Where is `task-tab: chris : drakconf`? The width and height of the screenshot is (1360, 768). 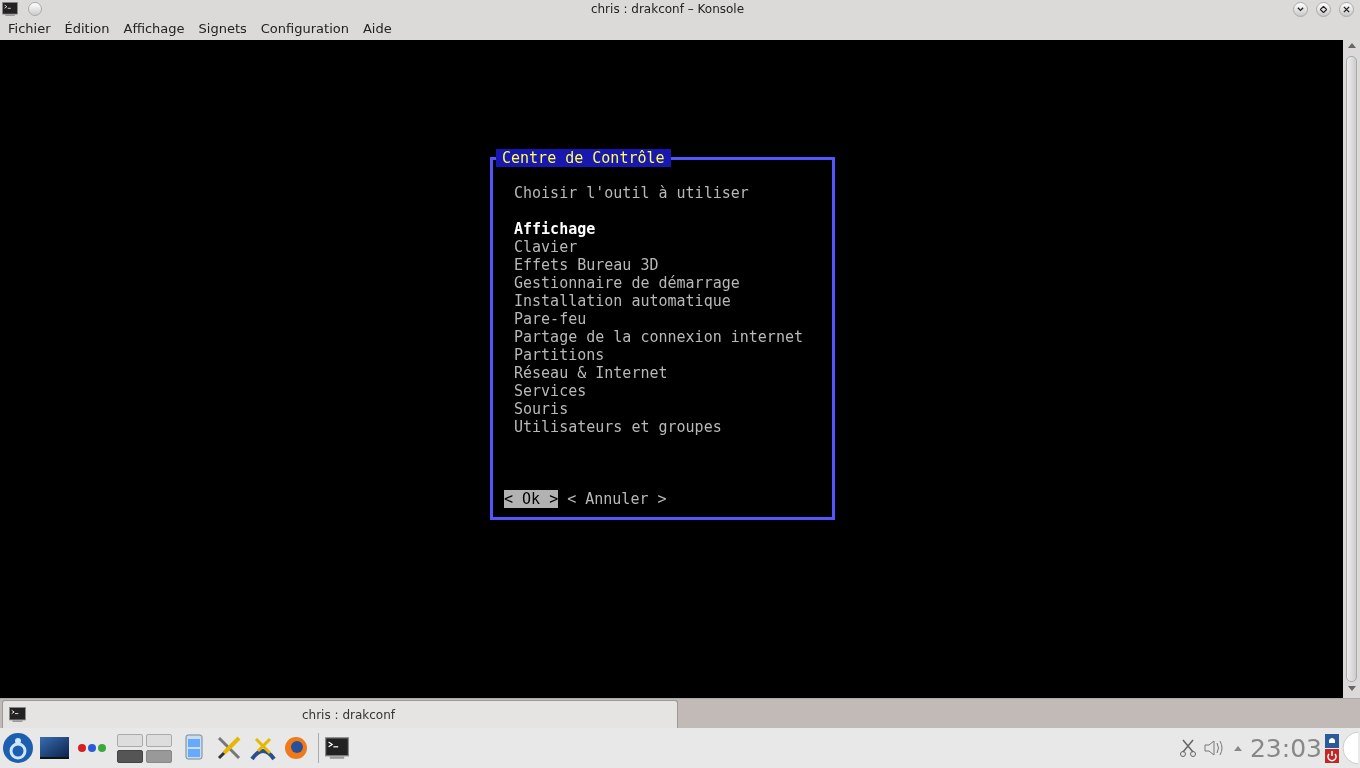
task-tab: chris : drakconf is located at coordinates (340, 714).